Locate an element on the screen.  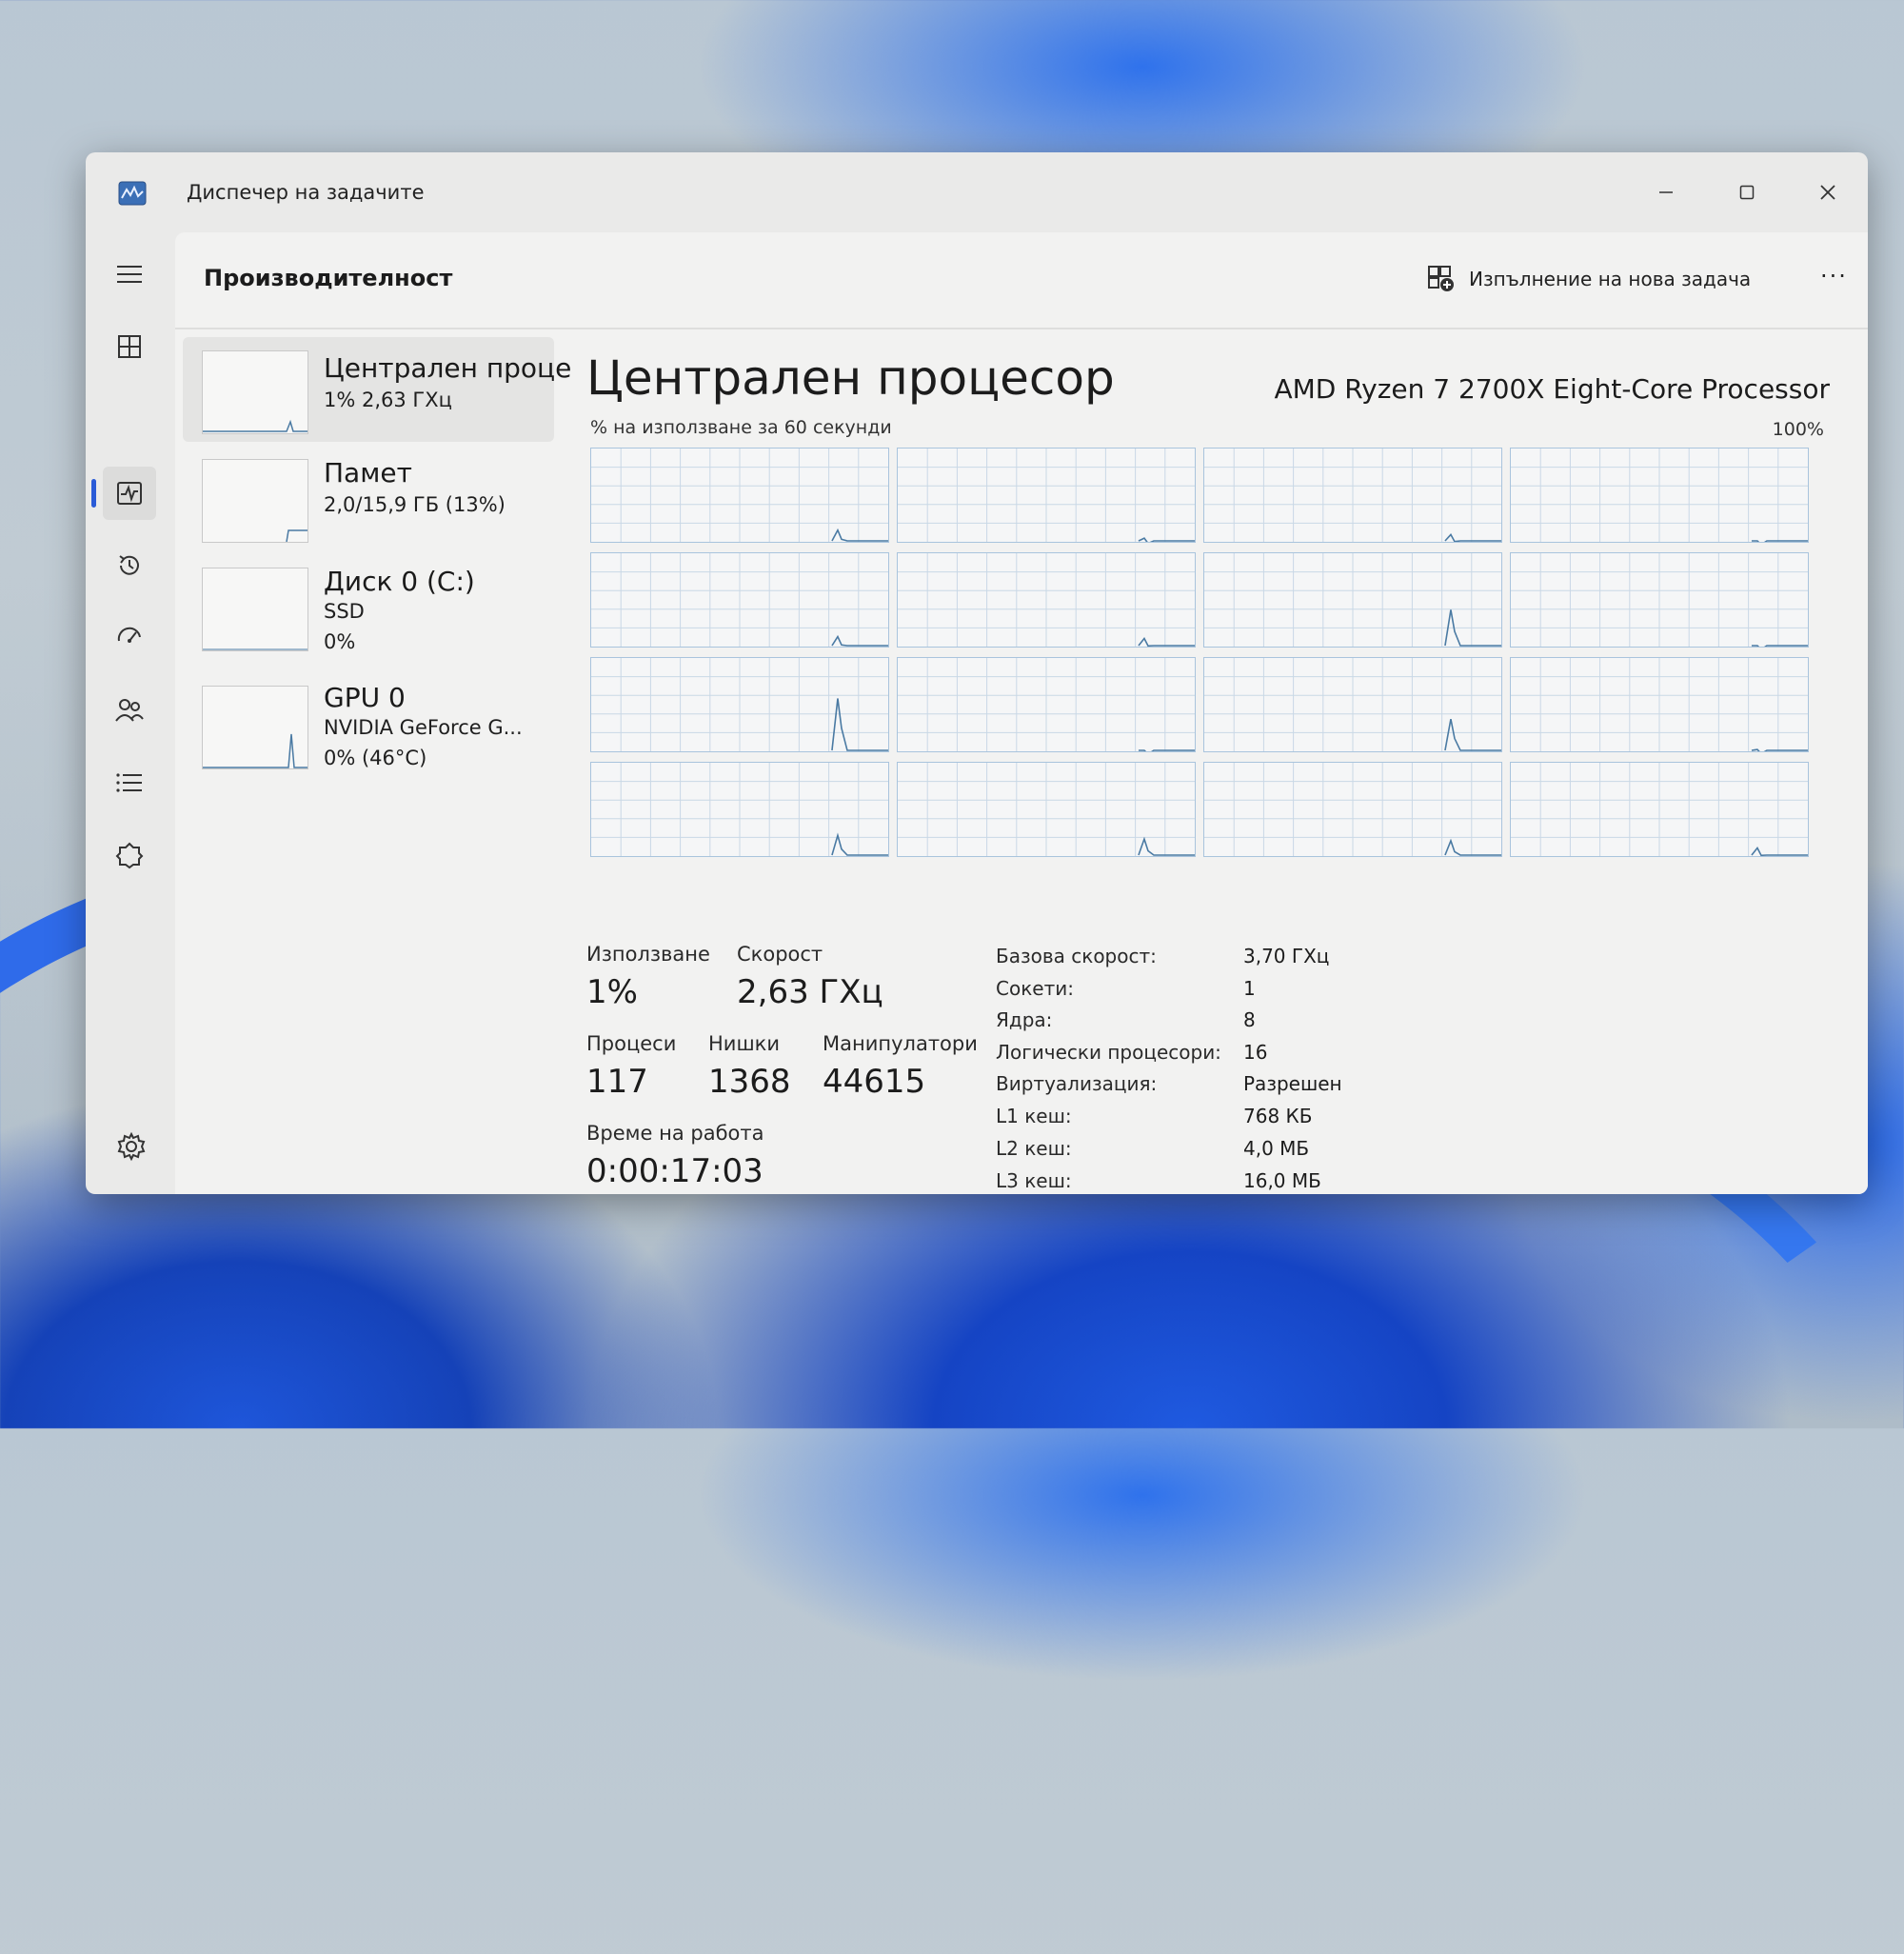
processes-value: 117 is located at coordinates (617, 1082).